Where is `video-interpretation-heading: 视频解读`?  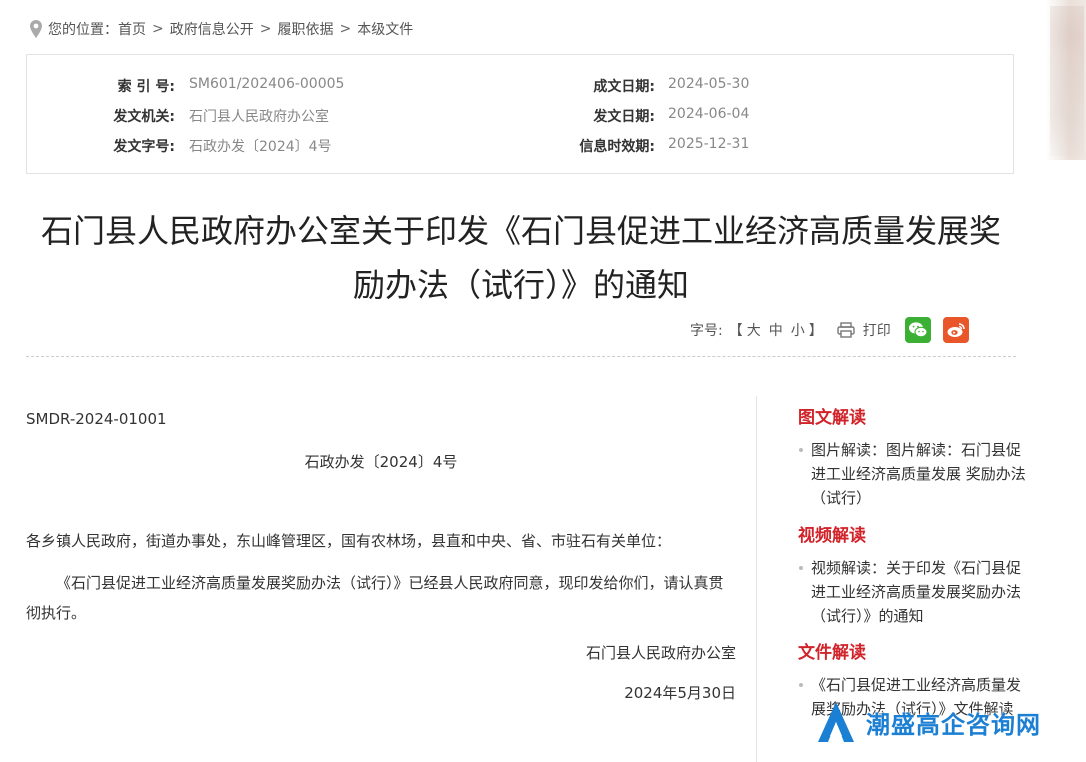 video-interpretation-heading: 视频解读 is located at coordinates (832, 536).